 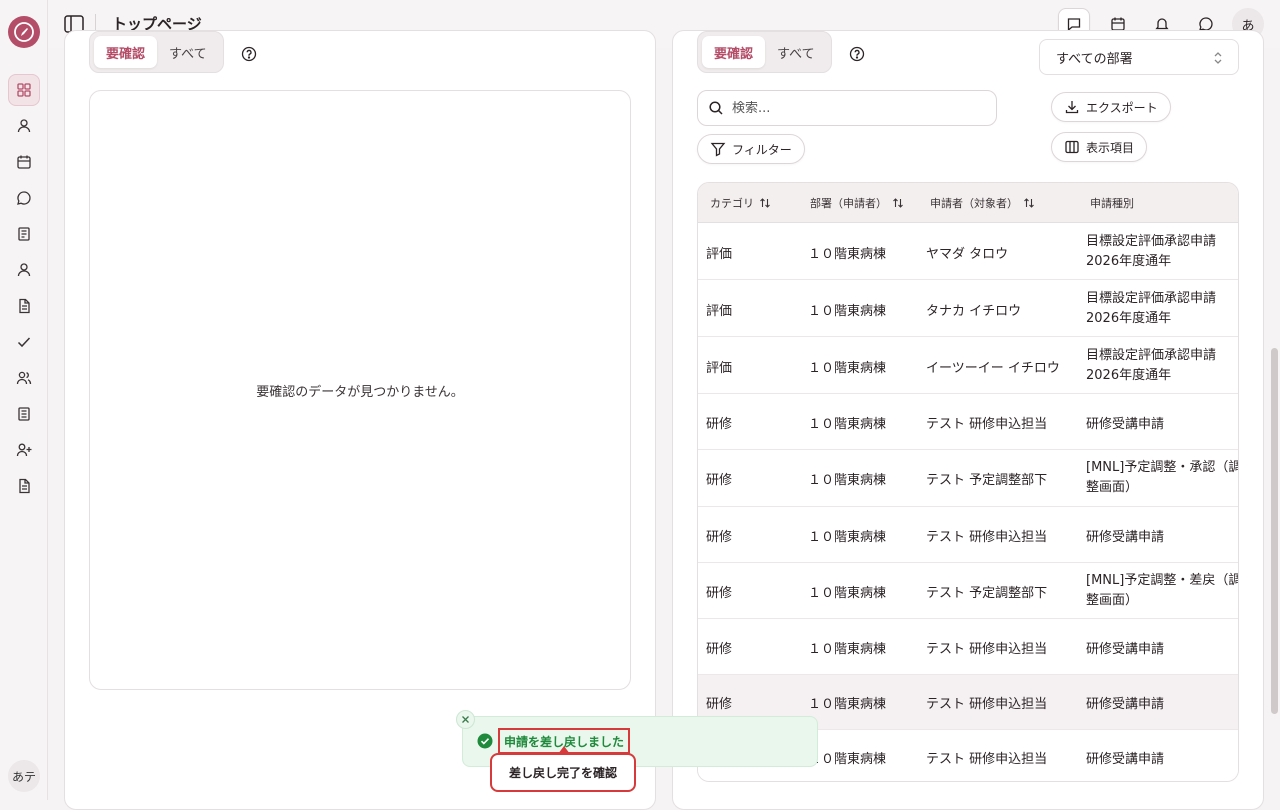 I want to click on sidebar-item-file, so click(x=24, y=486).